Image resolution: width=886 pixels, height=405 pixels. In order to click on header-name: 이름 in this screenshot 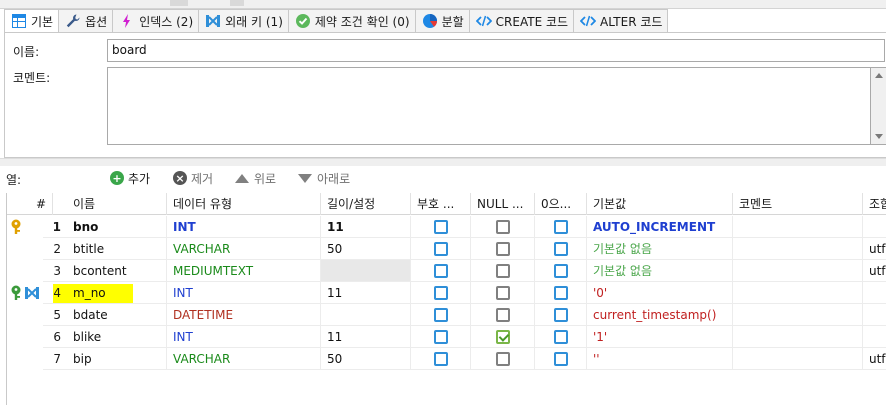, I will do `click(117, 204)`.